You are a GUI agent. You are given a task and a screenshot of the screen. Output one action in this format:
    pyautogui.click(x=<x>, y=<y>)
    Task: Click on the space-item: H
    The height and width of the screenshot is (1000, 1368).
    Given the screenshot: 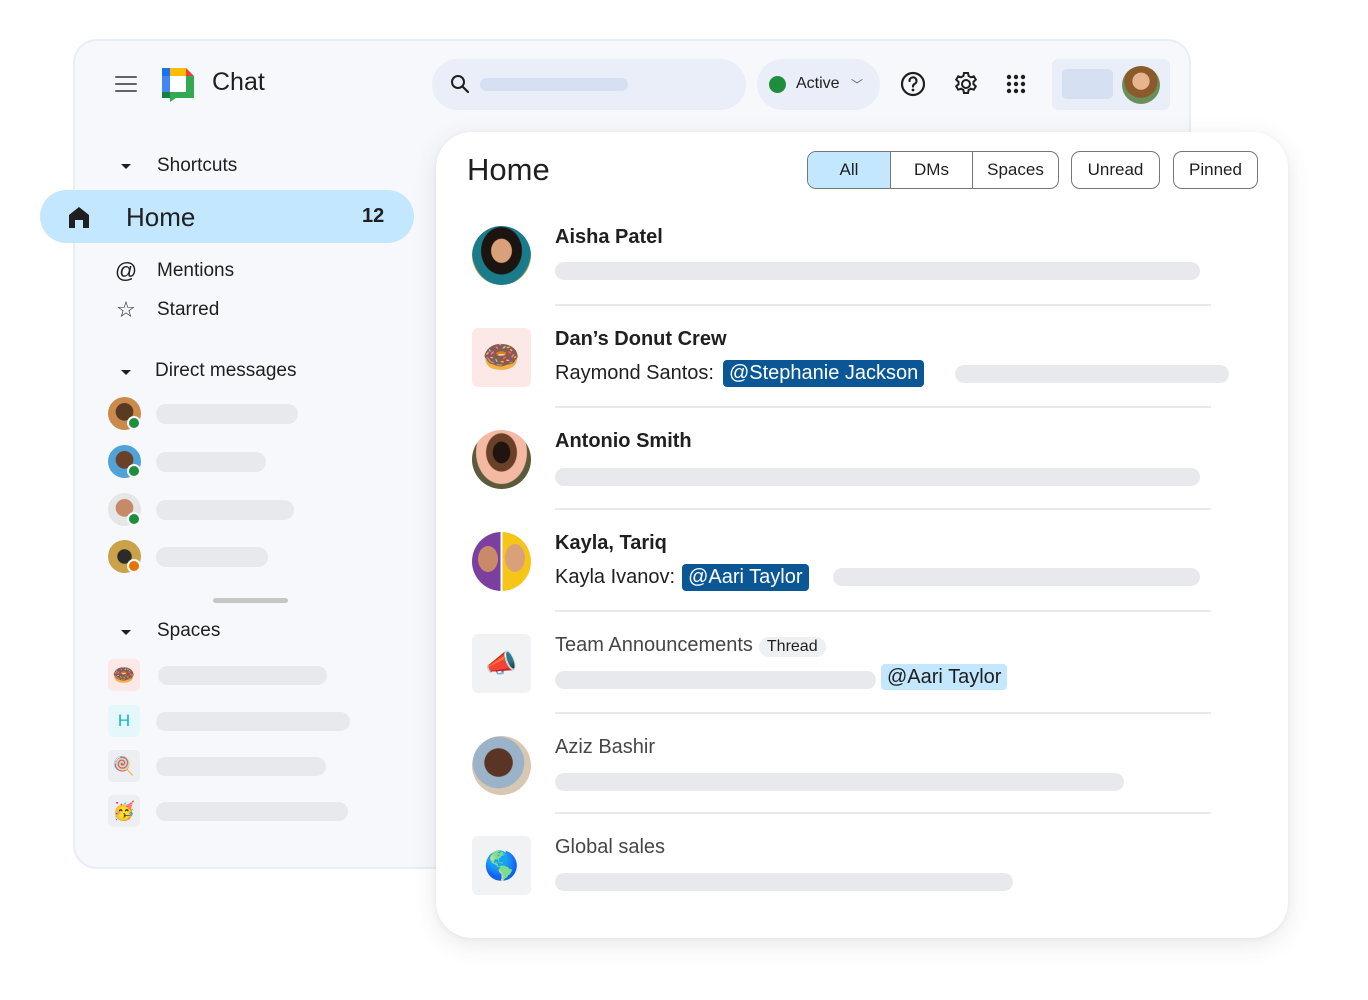 What is the action you would take?
    pyautogui.click(x=258, y=722)
    